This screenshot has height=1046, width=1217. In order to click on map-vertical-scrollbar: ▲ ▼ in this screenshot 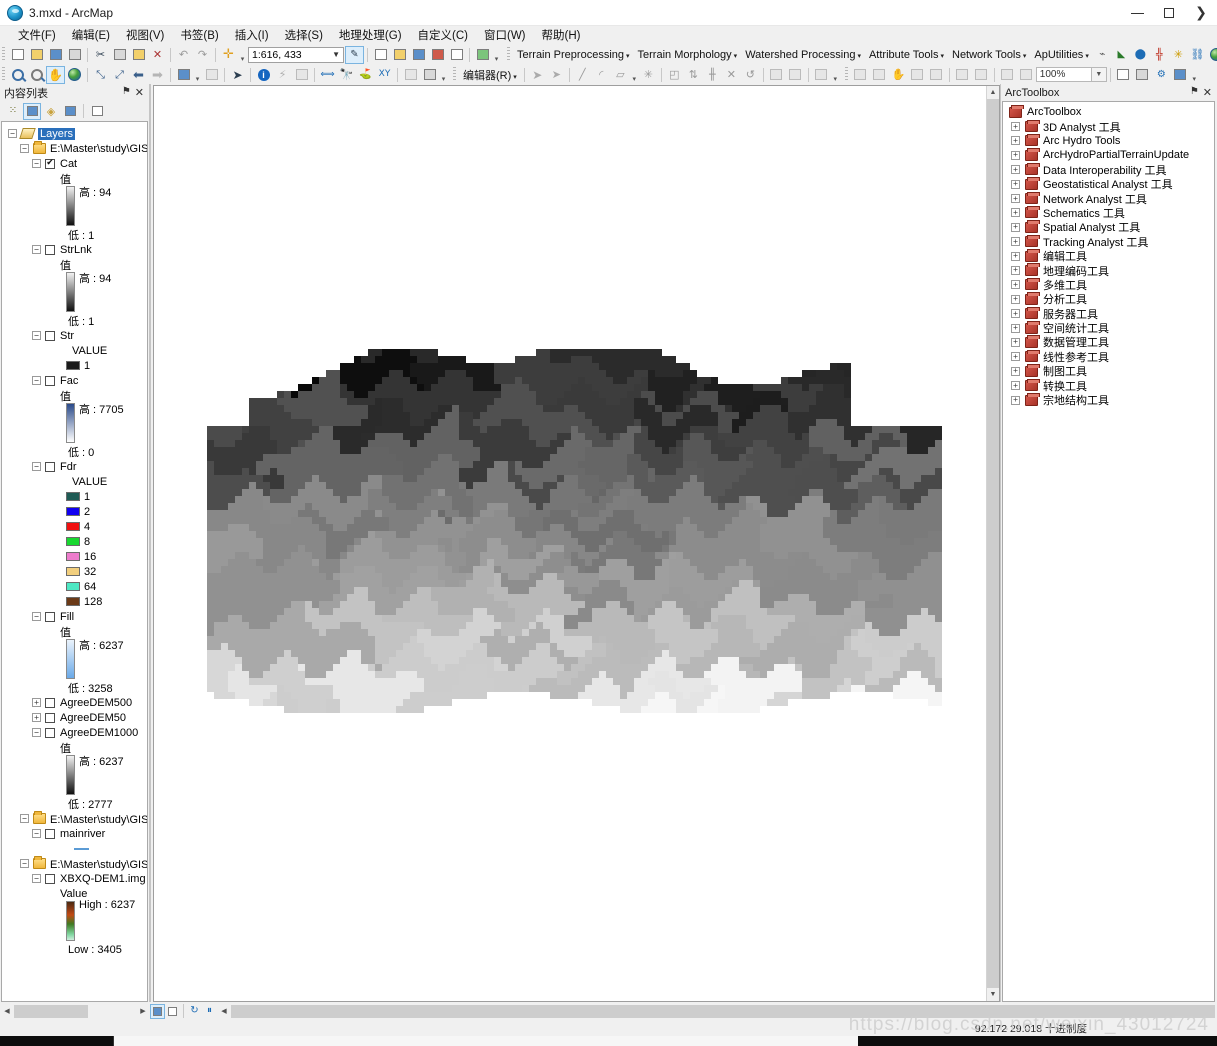, I will do `click(992, 543)`.